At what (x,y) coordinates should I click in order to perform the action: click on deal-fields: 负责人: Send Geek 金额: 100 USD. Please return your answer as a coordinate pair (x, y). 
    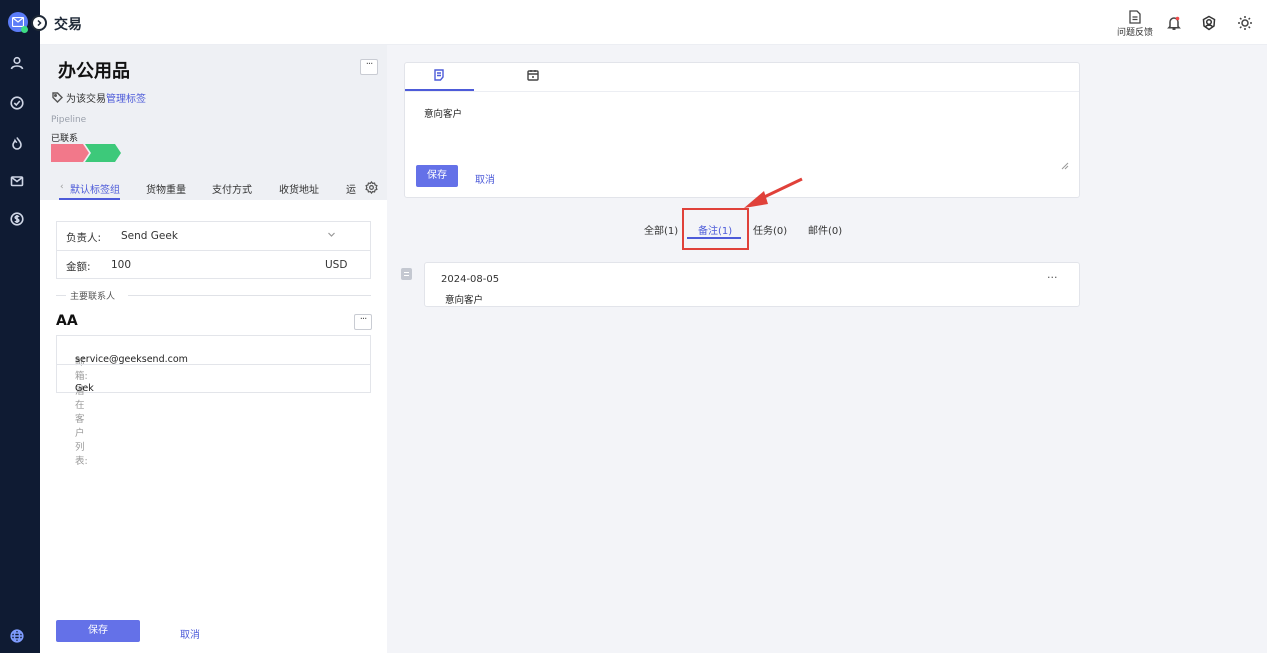
    Looking at the image, I should click on (213, 250).